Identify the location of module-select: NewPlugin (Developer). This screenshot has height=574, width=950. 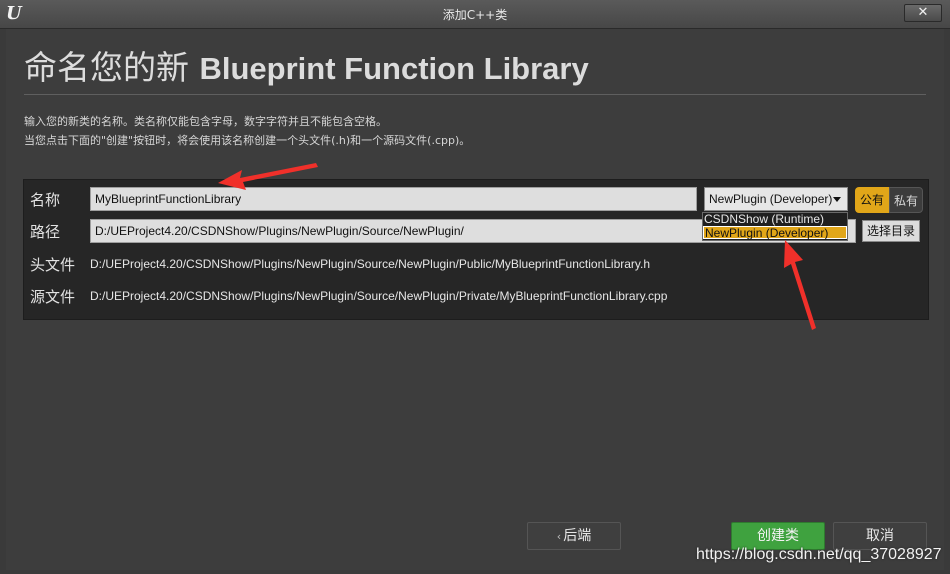
(776, 199).